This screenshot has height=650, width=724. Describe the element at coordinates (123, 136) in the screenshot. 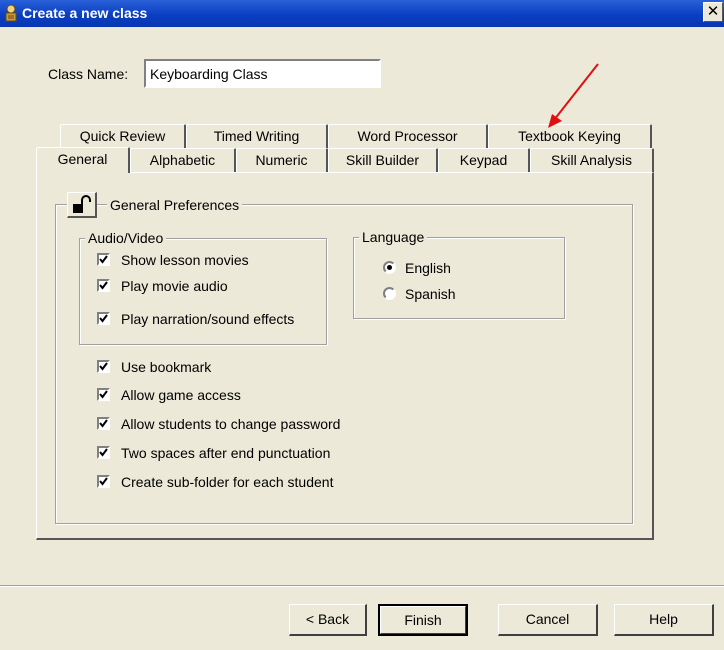

I see `tab-quick-review: Quick Review` at that location.